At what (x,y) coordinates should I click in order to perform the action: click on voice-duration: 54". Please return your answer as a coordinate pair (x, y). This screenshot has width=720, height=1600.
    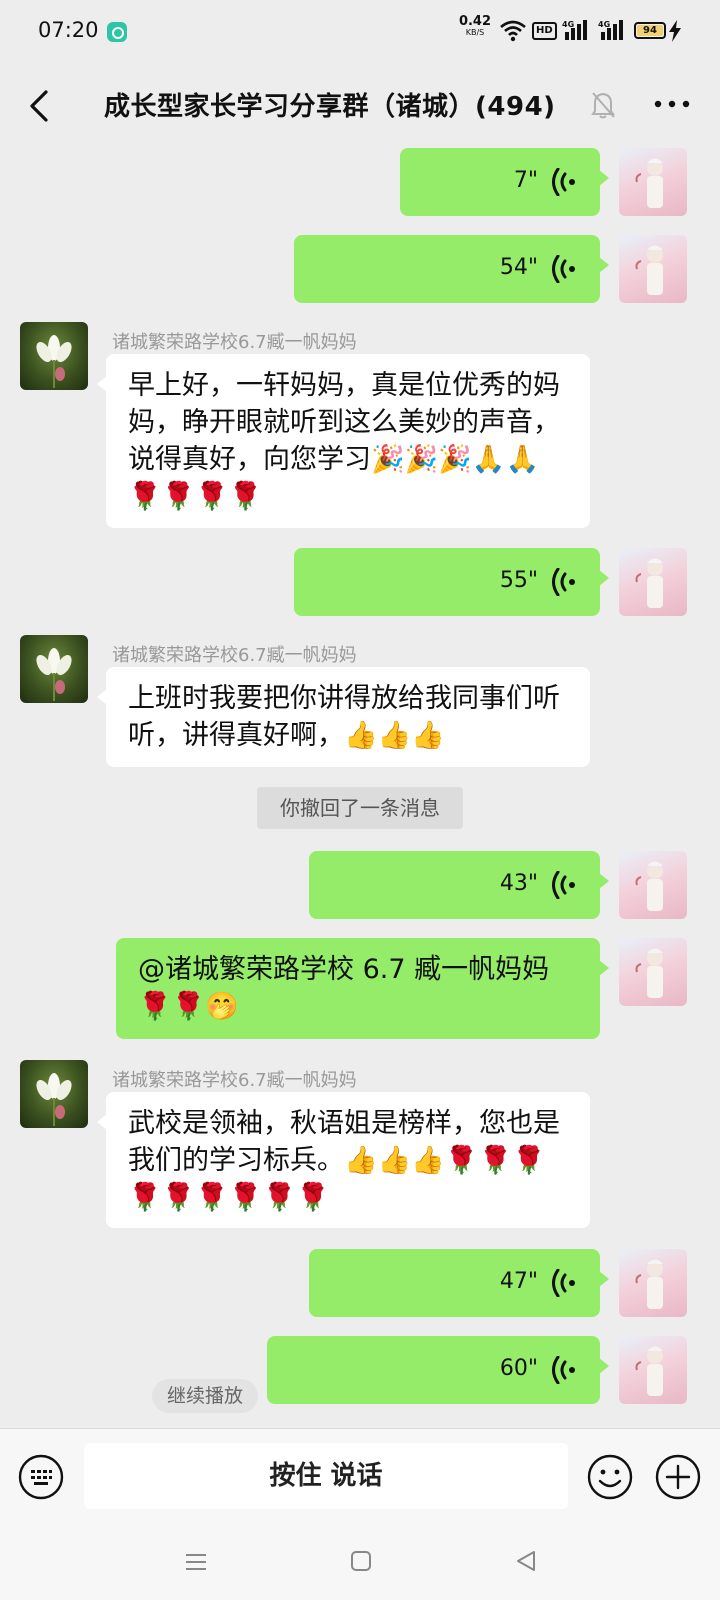
    Looking at the image, I should click on (518, 267).